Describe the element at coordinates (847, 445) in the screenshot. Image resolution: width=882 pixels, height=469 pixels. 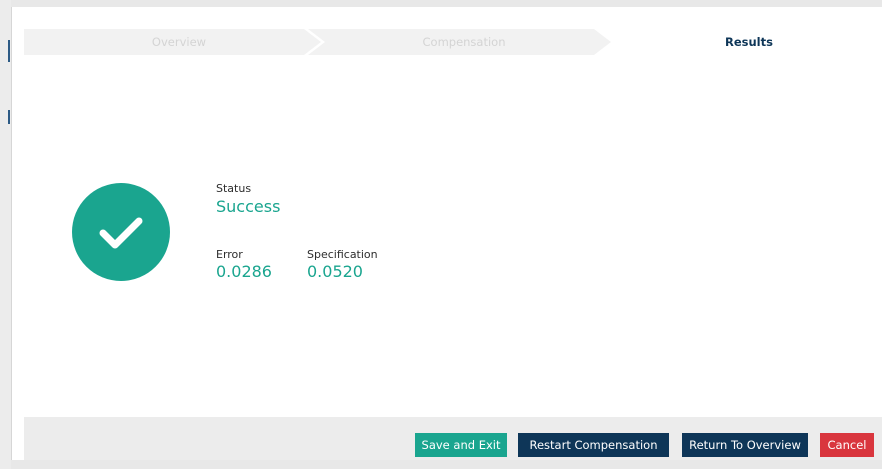
I see `cancel-button: Cancel` at that location.